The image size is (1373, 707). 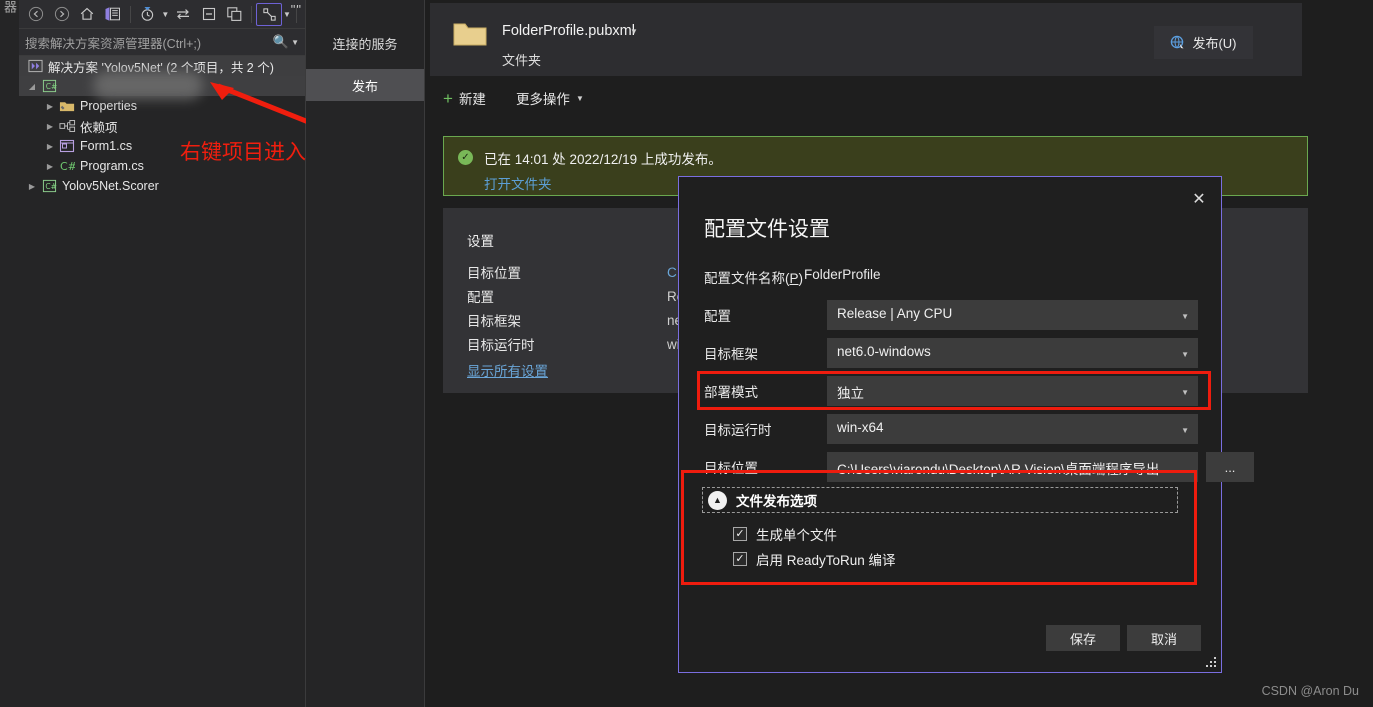 I want to click on tab-label: 发布, so click(x=364, y=86).